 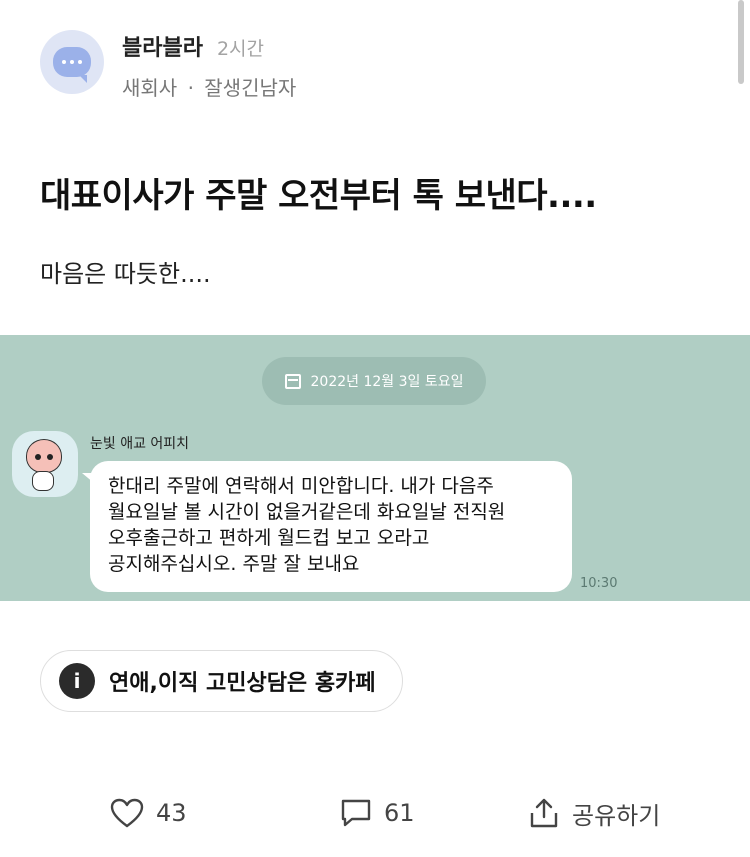 I want to click on date-label: 2022년 12월 3일 토요일, so click(x=387, y=382).